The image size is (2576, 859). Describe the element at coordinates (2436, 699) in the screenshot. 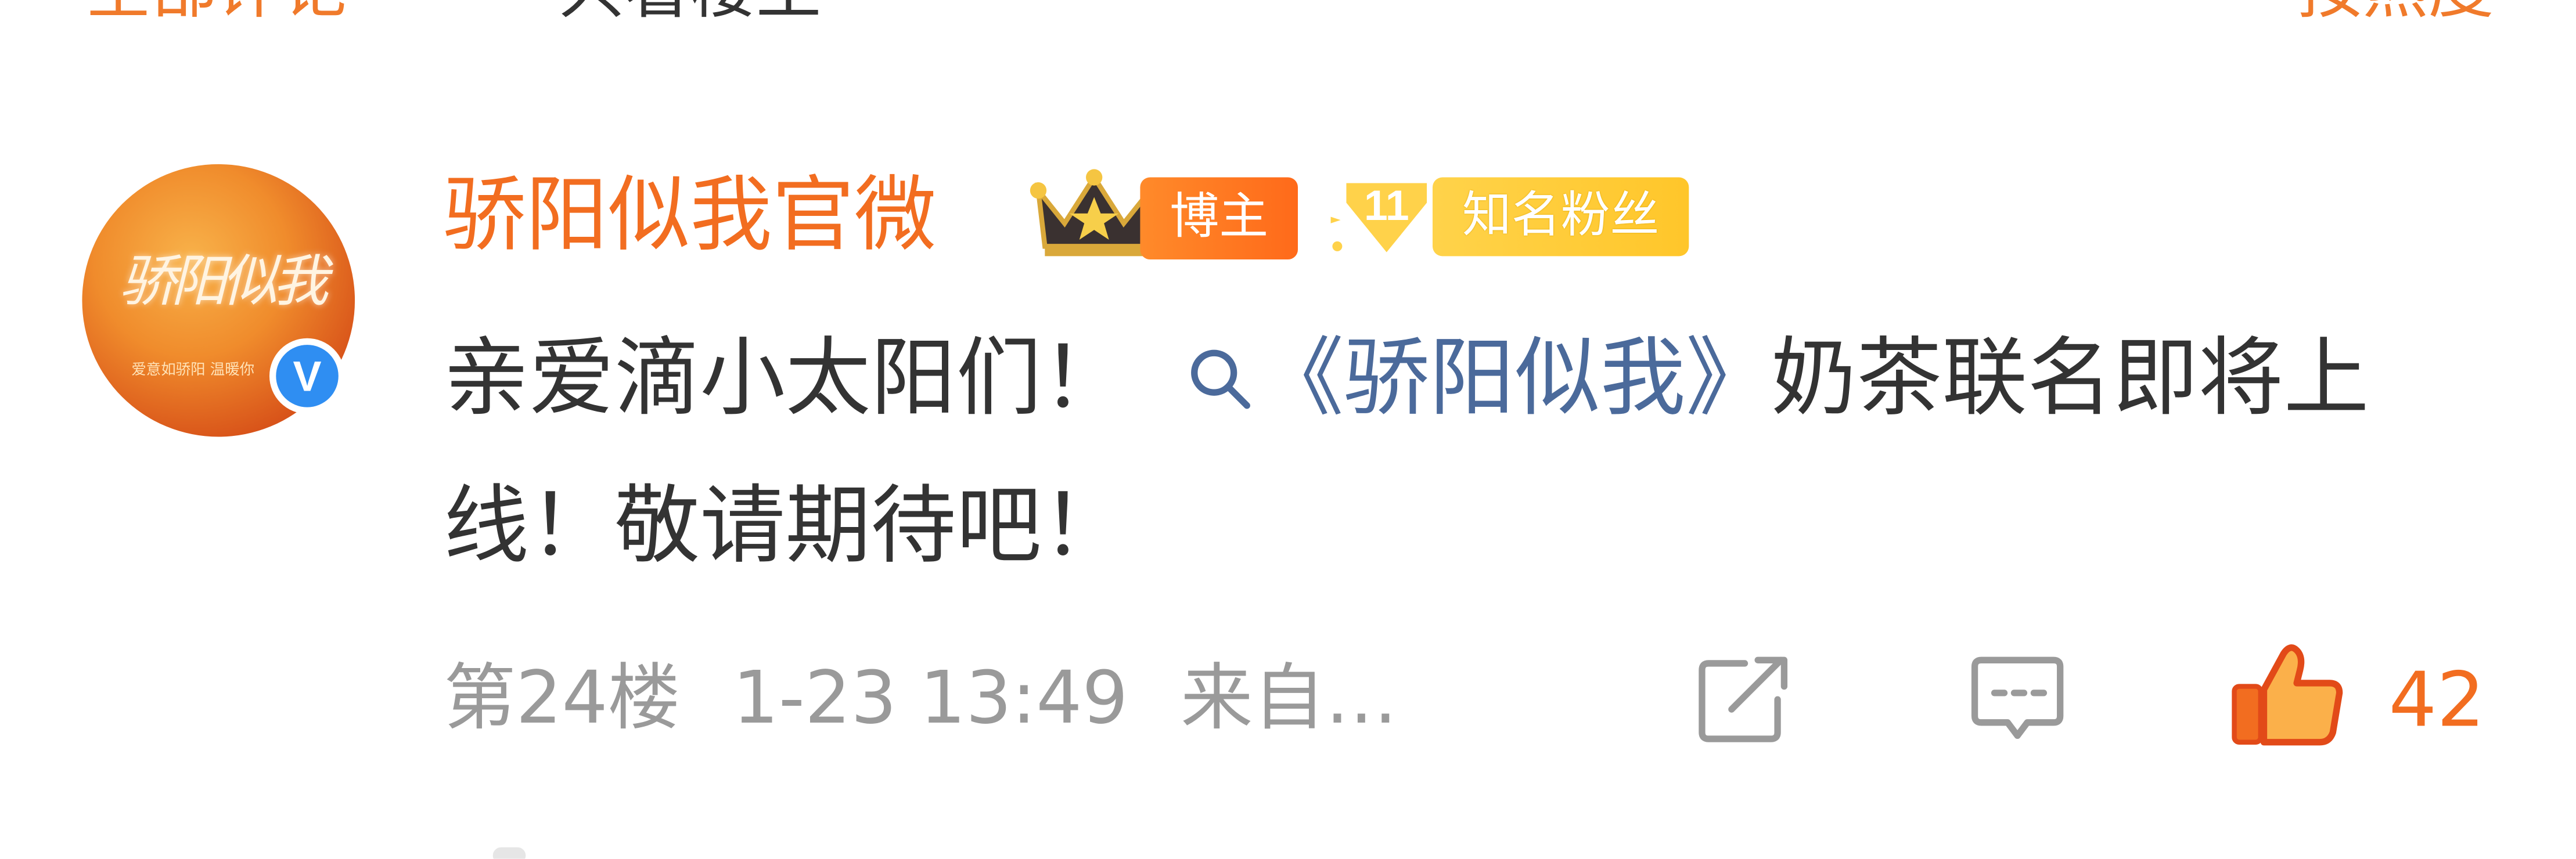

I see `like-count: 42` at that location.